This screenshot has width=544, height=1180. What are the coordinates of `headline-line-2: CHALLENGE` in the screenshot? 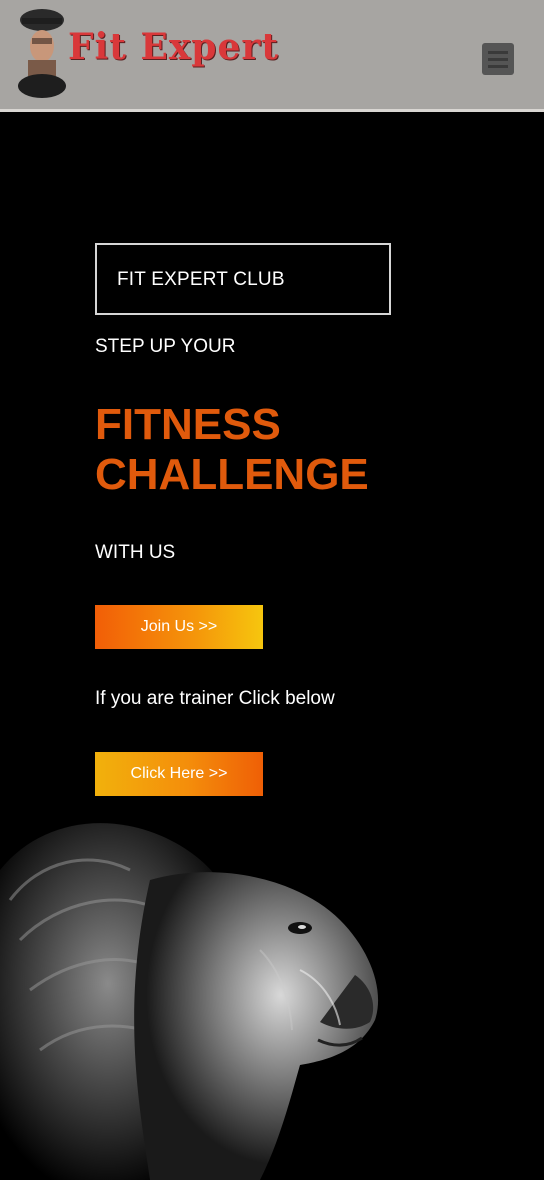 It's located at (232, 474).